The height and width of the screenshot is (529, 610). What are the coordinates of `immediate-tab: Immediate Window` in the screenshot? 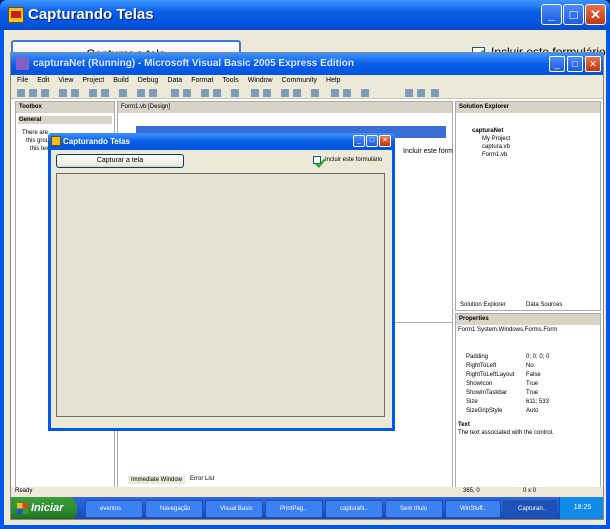 It's located at (157, 480).